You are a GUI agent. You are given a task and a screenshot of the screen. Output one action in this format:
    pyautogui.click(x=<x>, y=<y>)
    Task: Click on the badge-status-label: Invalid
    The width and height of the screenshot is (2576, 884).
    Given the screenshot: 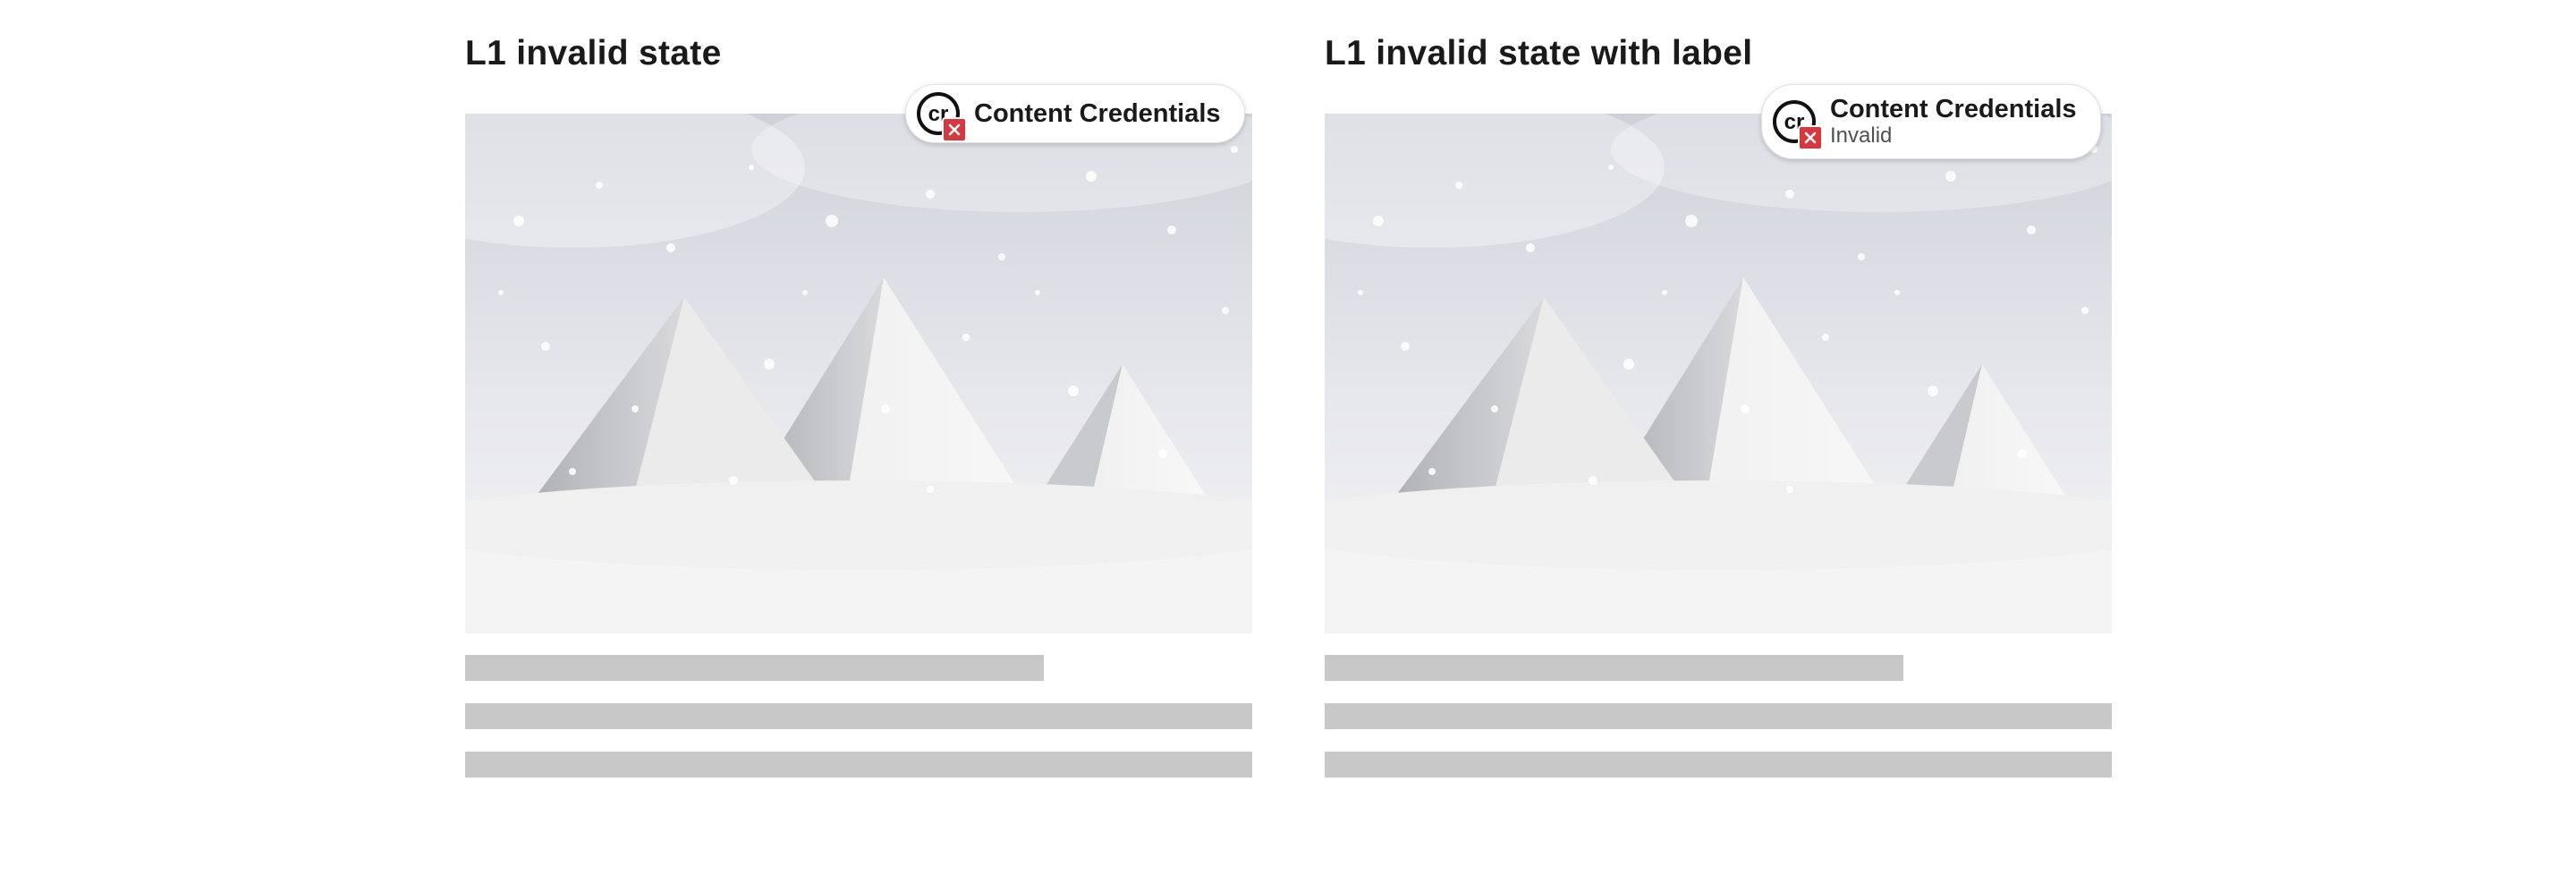 What is the action you would take?
    pyautogui.click(x=1861, y=135)
    